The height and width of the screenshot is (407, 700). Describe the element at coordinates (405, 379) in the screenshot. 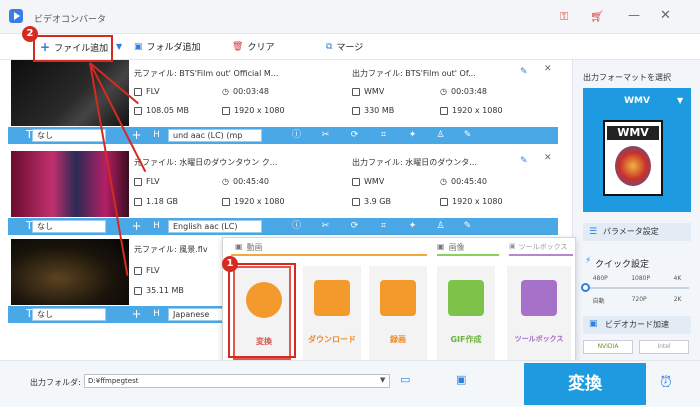

I see `folder-open-icon: ▭` at that location.